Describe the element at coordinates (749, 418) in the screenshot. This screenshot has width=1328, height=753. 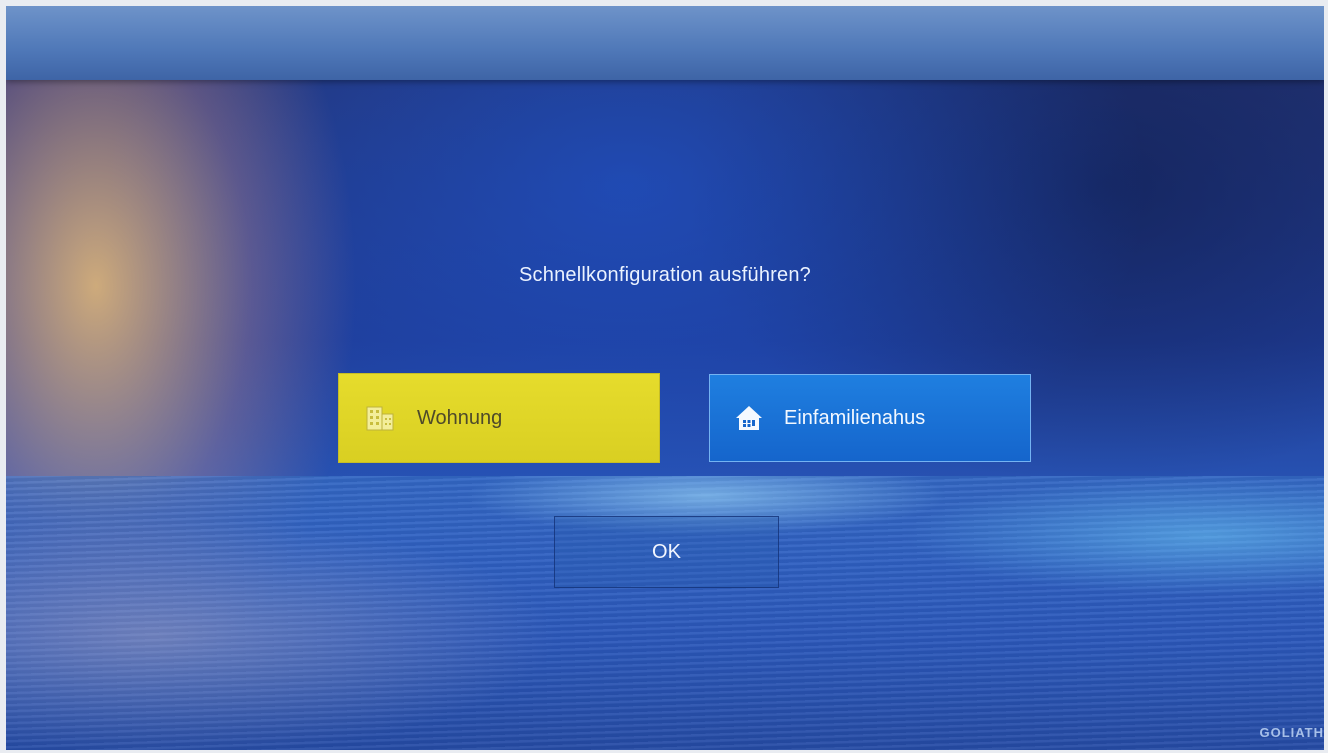
I see `house-icon` at that location.